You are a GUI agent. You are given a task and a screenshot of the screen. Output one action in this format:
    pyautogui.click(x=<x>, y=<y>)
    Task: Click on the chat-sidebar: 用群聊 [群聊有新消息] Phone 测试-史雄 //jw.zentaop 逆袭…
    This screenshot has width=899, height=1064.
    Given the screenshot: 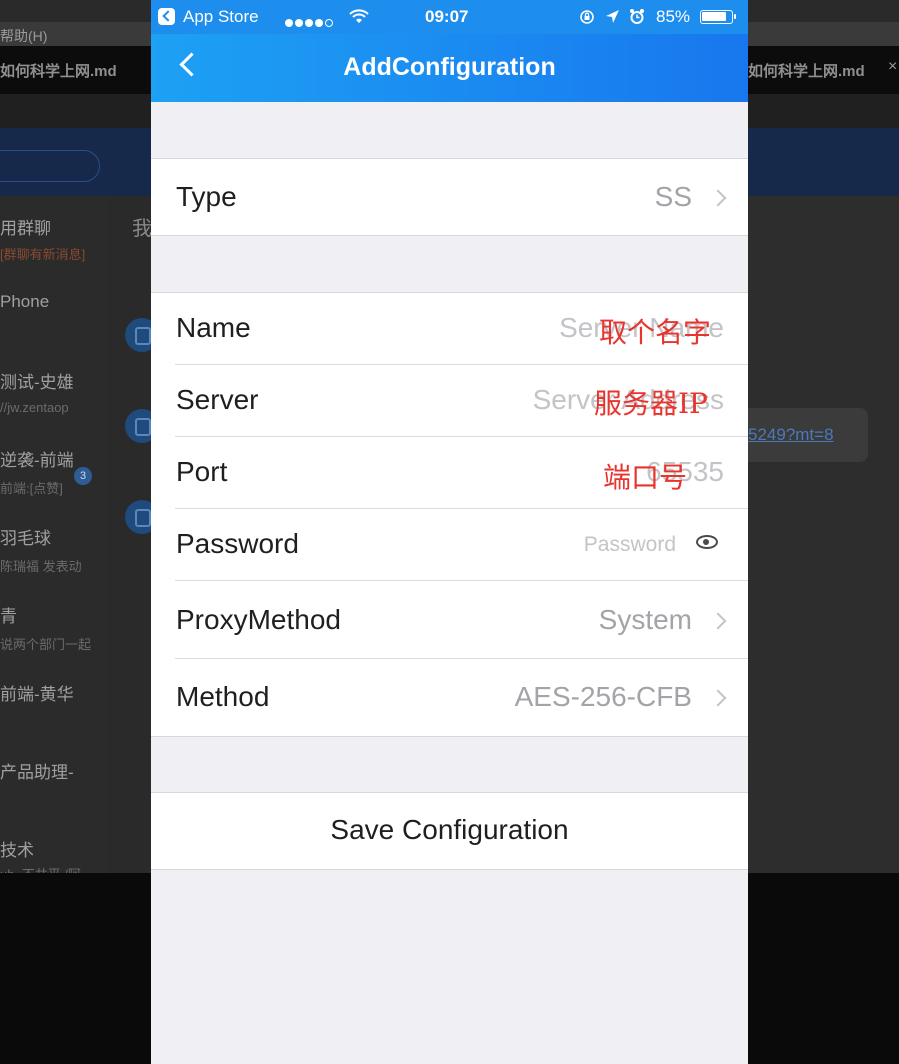 What is the action you would take?
    pyautogui.click(x=54, y=539)
    